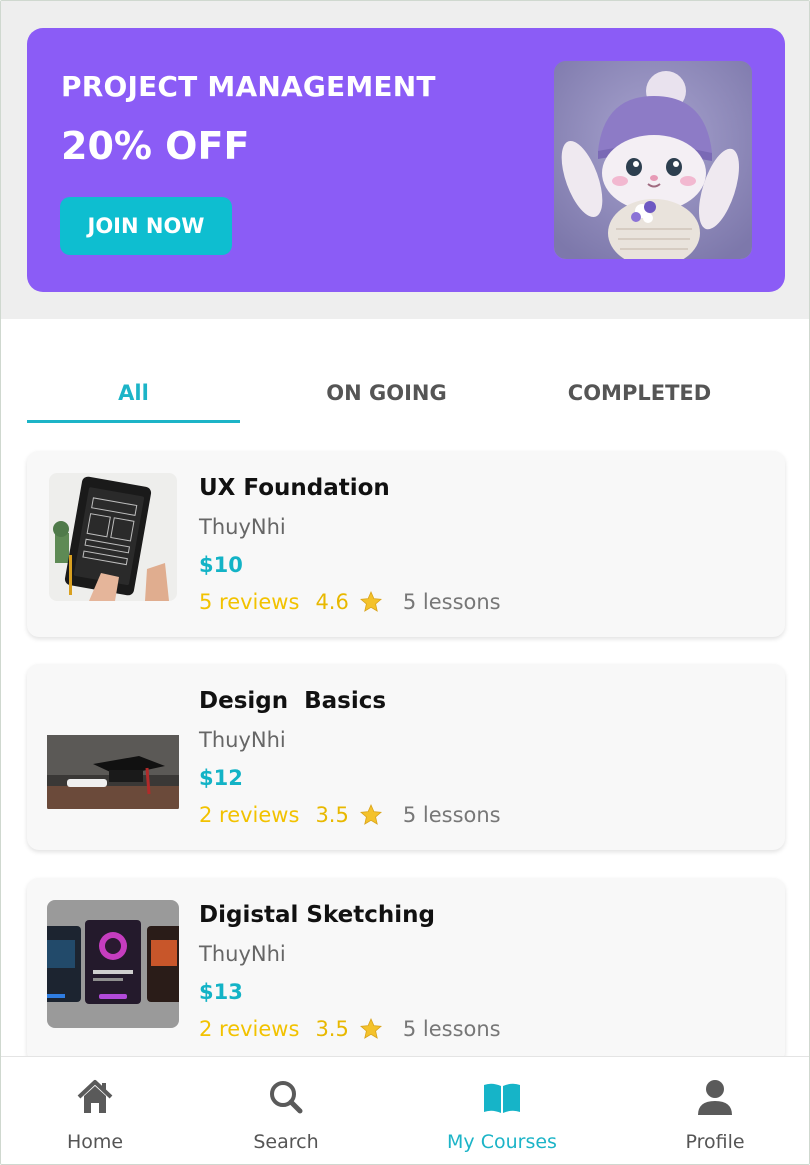  Describe the element at coordinates (639, 393) in the screenshot. I see `tab-completed: COMPLETED` at that location.